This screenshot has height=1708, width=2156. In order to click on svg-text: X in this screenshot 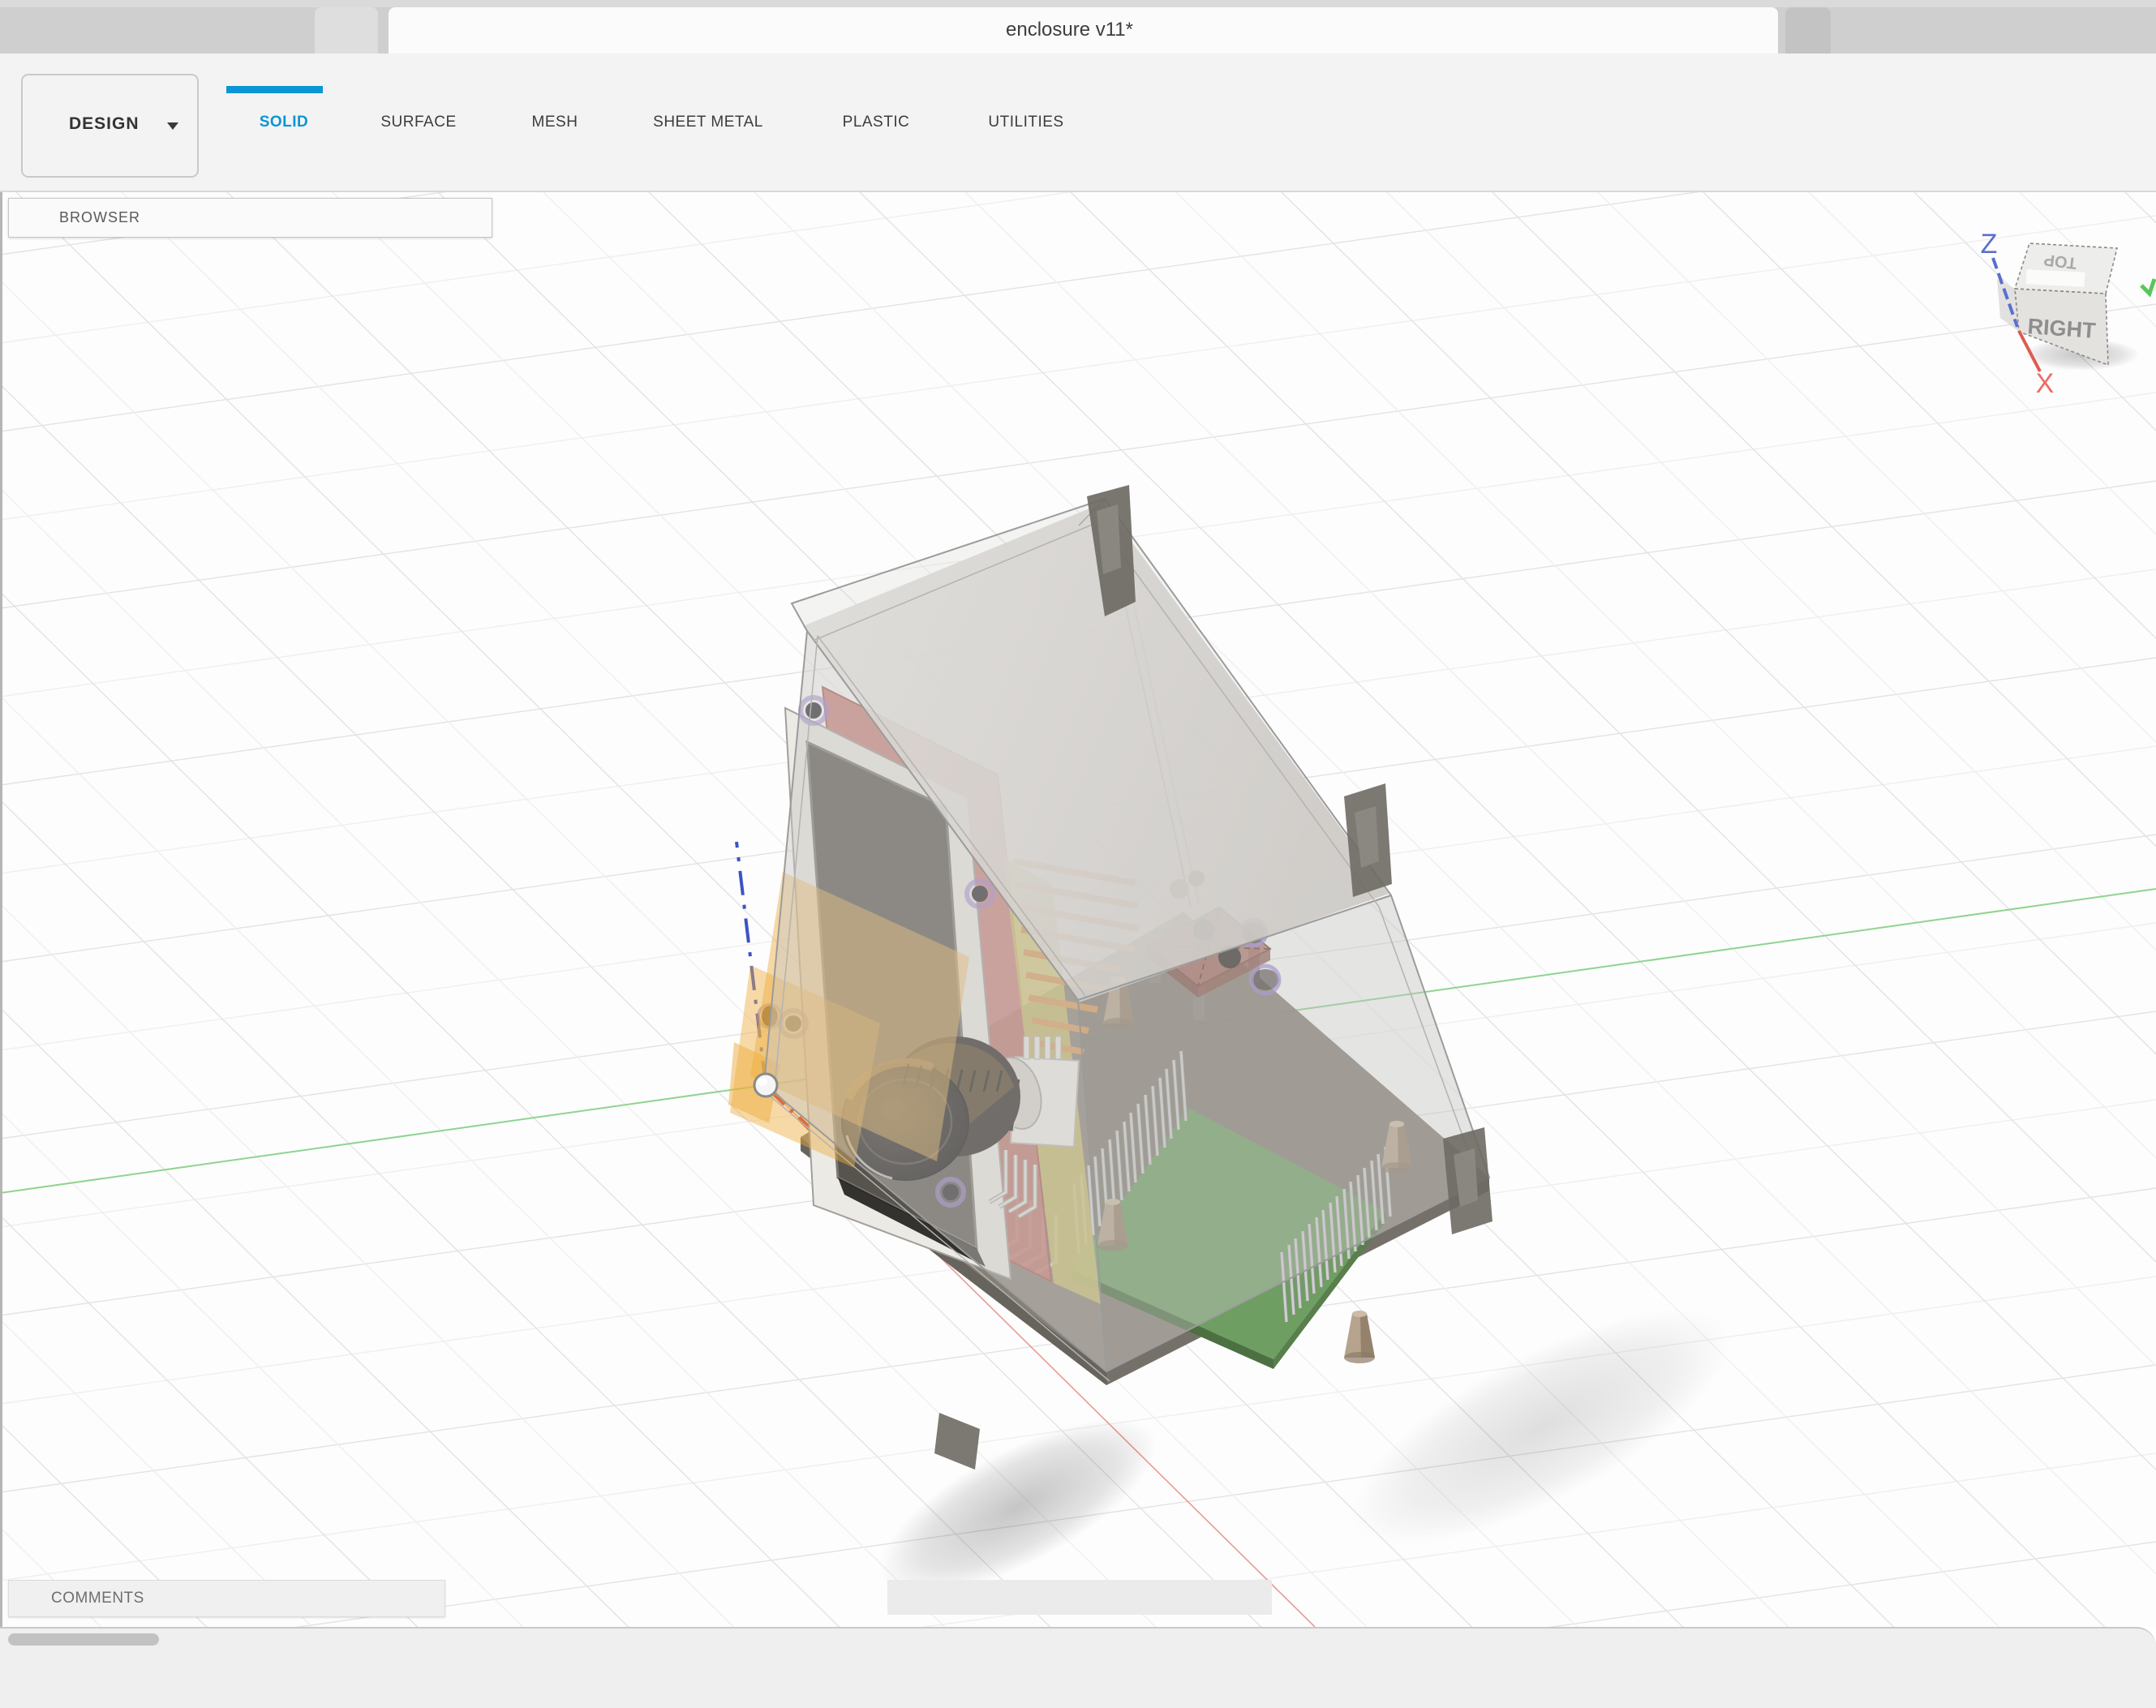, I will do `click(2045, 383)`.